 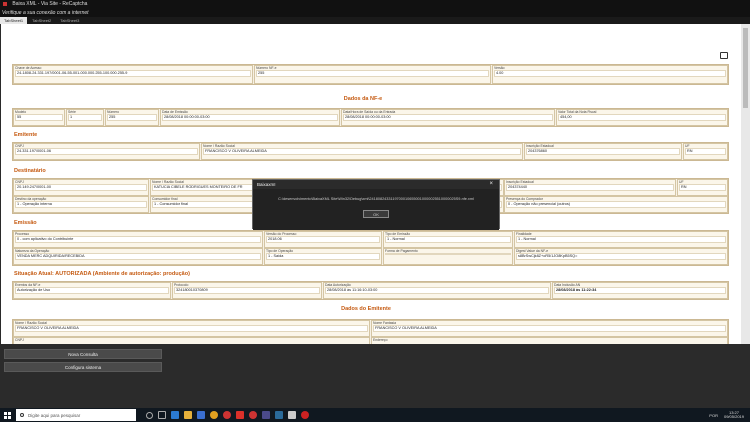 What do you see at coordinates (69, 20) in the screenshot?
I see `tab-sheet3: TabSheet3` at bounding box center [69, 20].